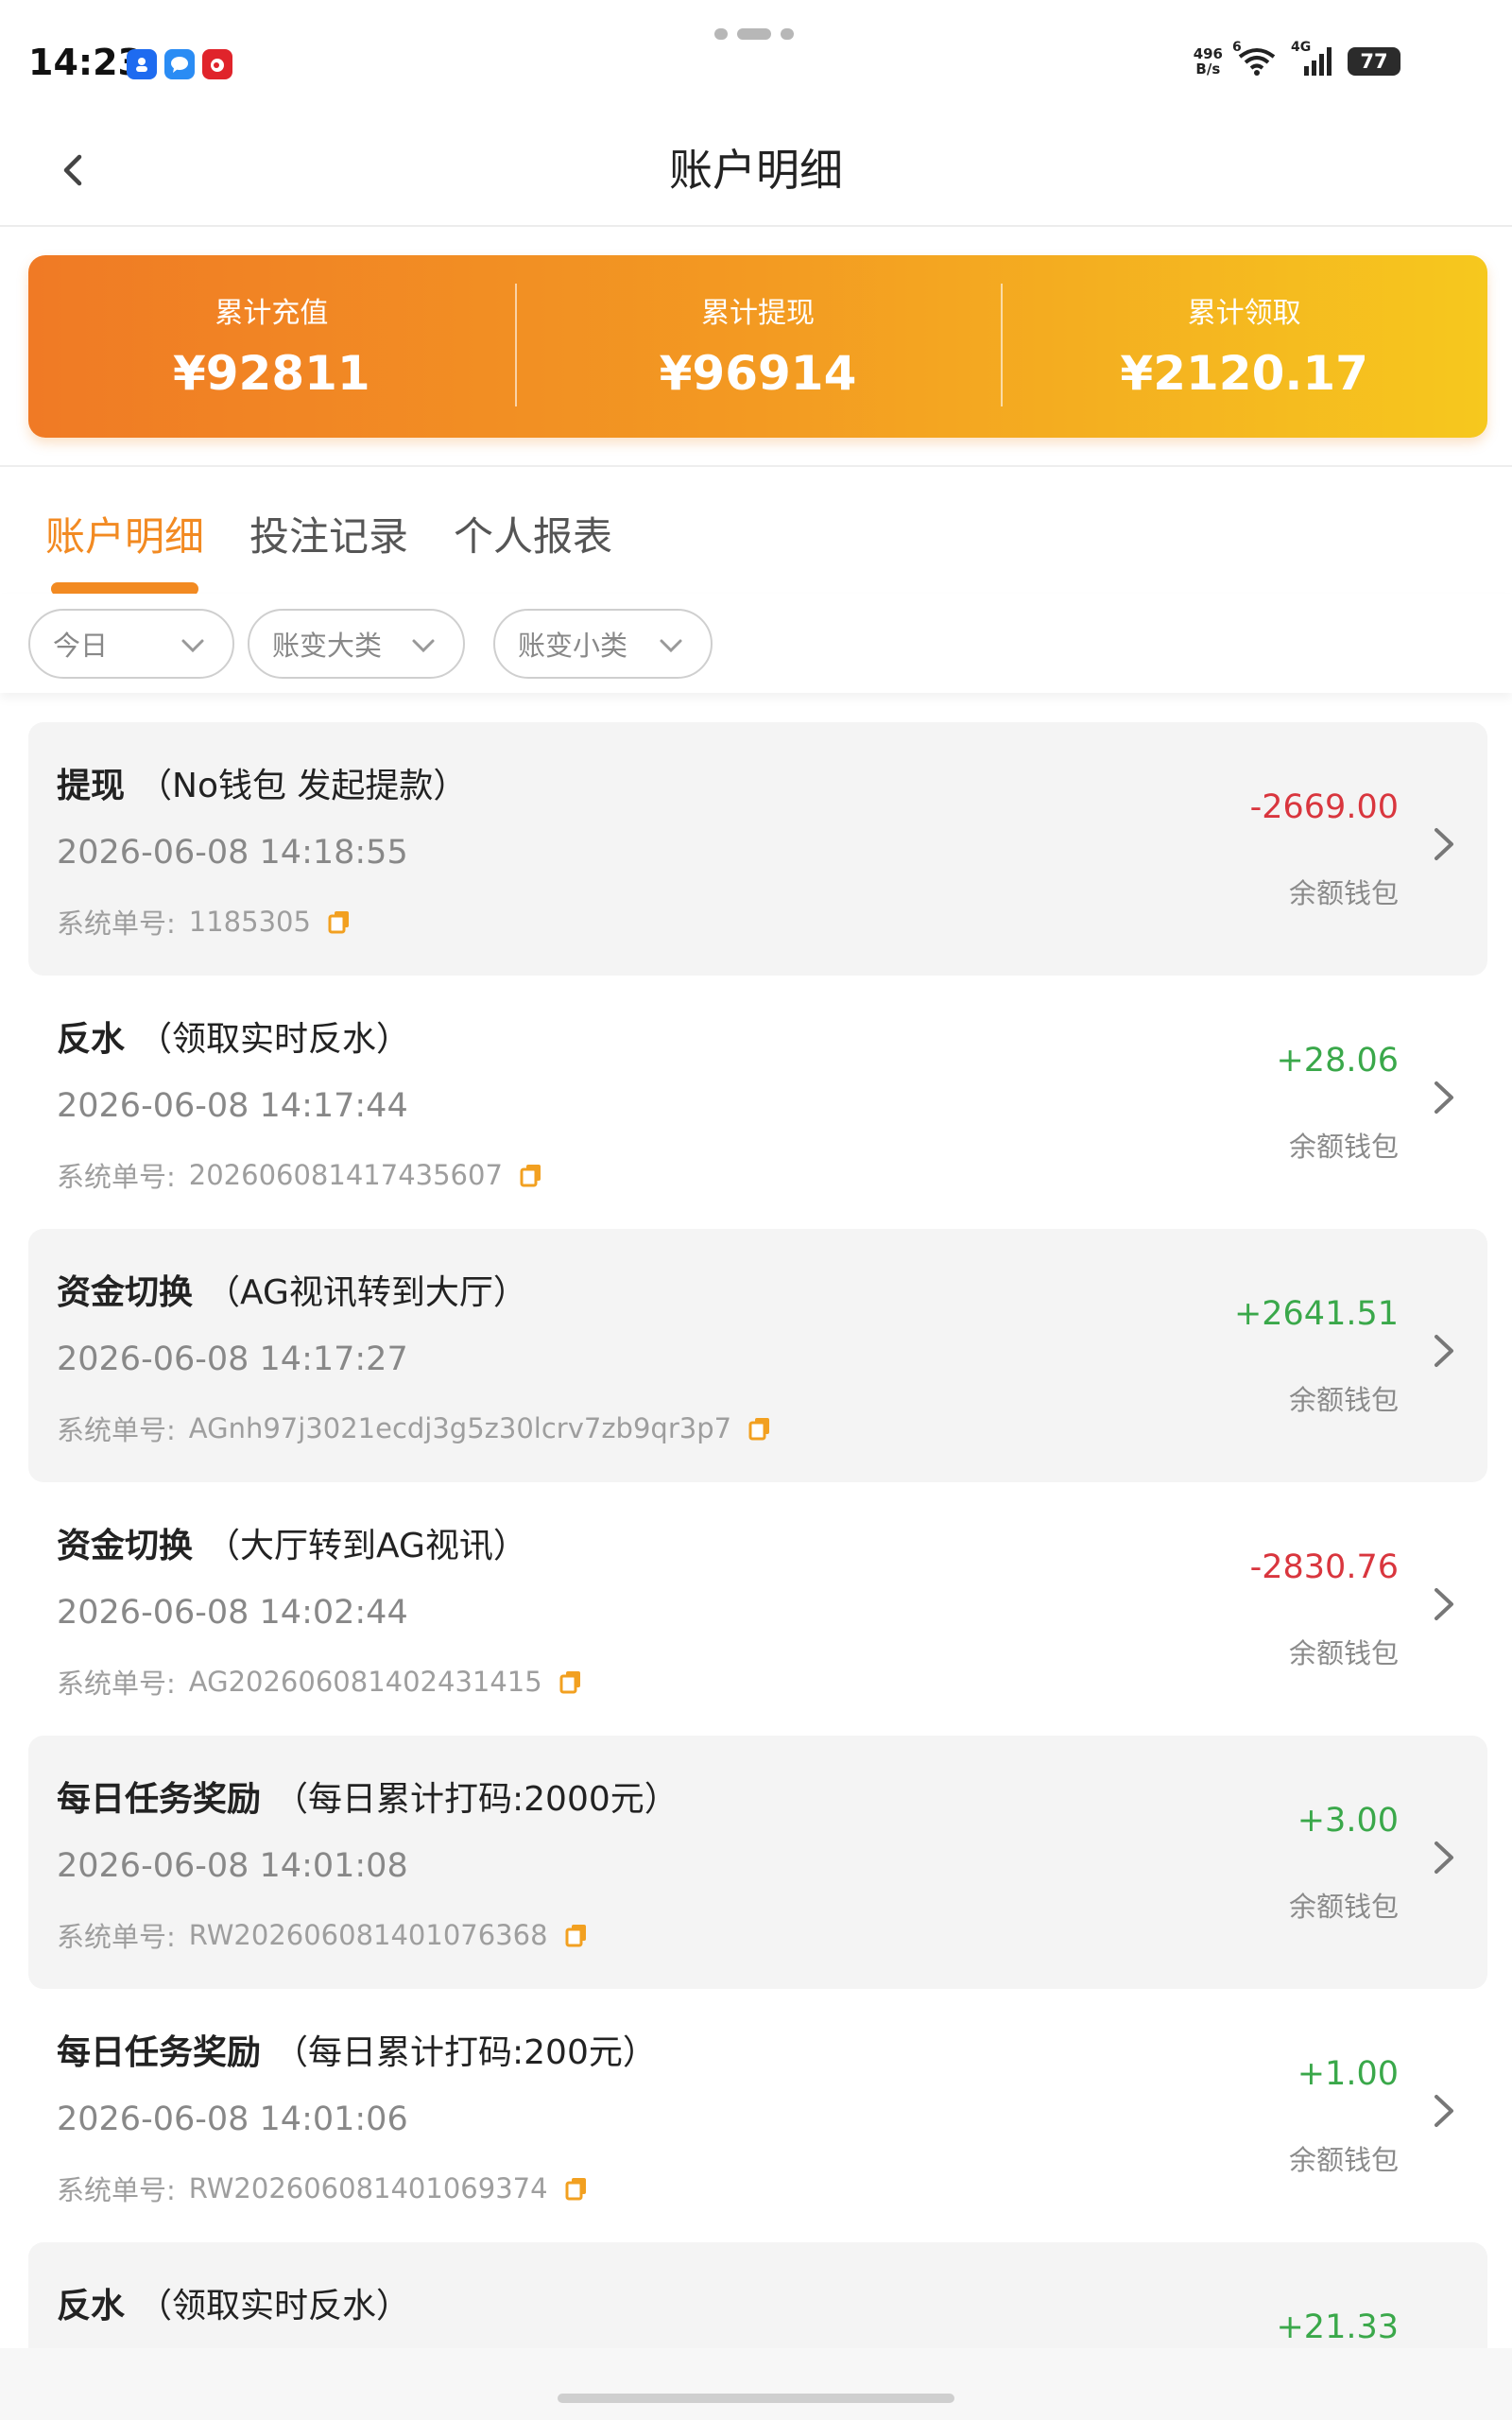 Image resolution: width=1512 pixels, height=2420 pixels. Describe the element at coordinates (1324, 1567) in the screenshot. I see `record-amount: -2830.76` at that location.